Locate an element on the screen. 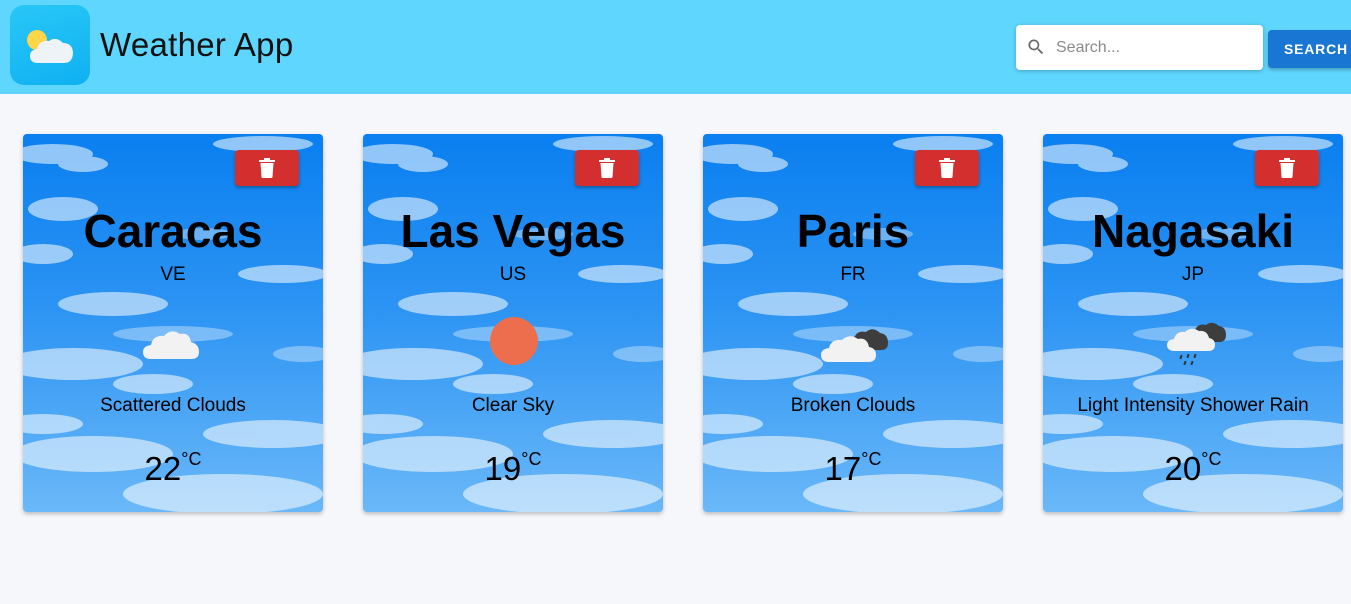 Image resolution: width=1351 pixels, height=604 pixels. country-code: VE is located at coordinates (173, 274).